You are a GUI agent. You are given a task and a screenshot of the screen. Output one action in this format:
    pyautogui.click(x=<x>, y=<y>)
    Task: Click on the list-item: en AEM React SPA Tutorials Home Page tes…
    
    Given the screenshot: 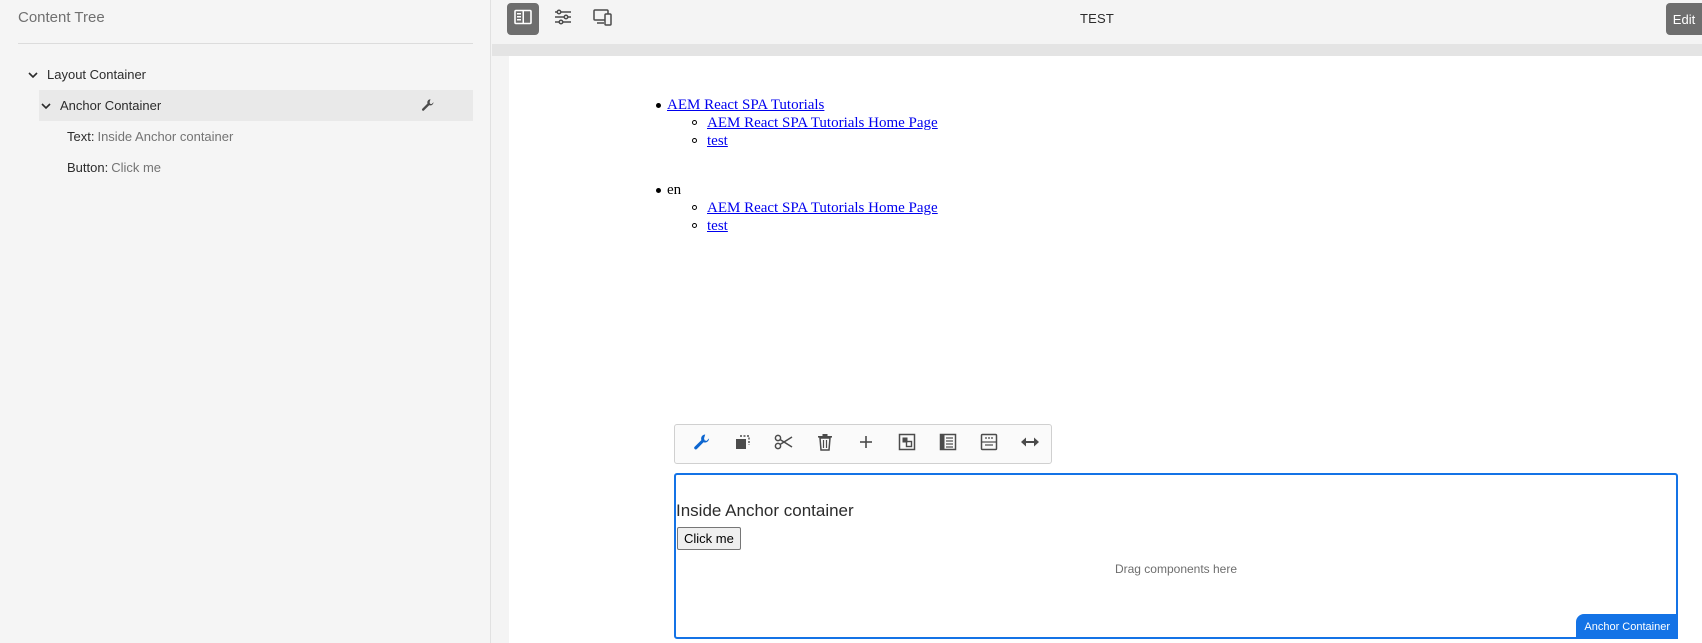 What is the action you would take?
    pyautogui.click(x=797, y=208)
    